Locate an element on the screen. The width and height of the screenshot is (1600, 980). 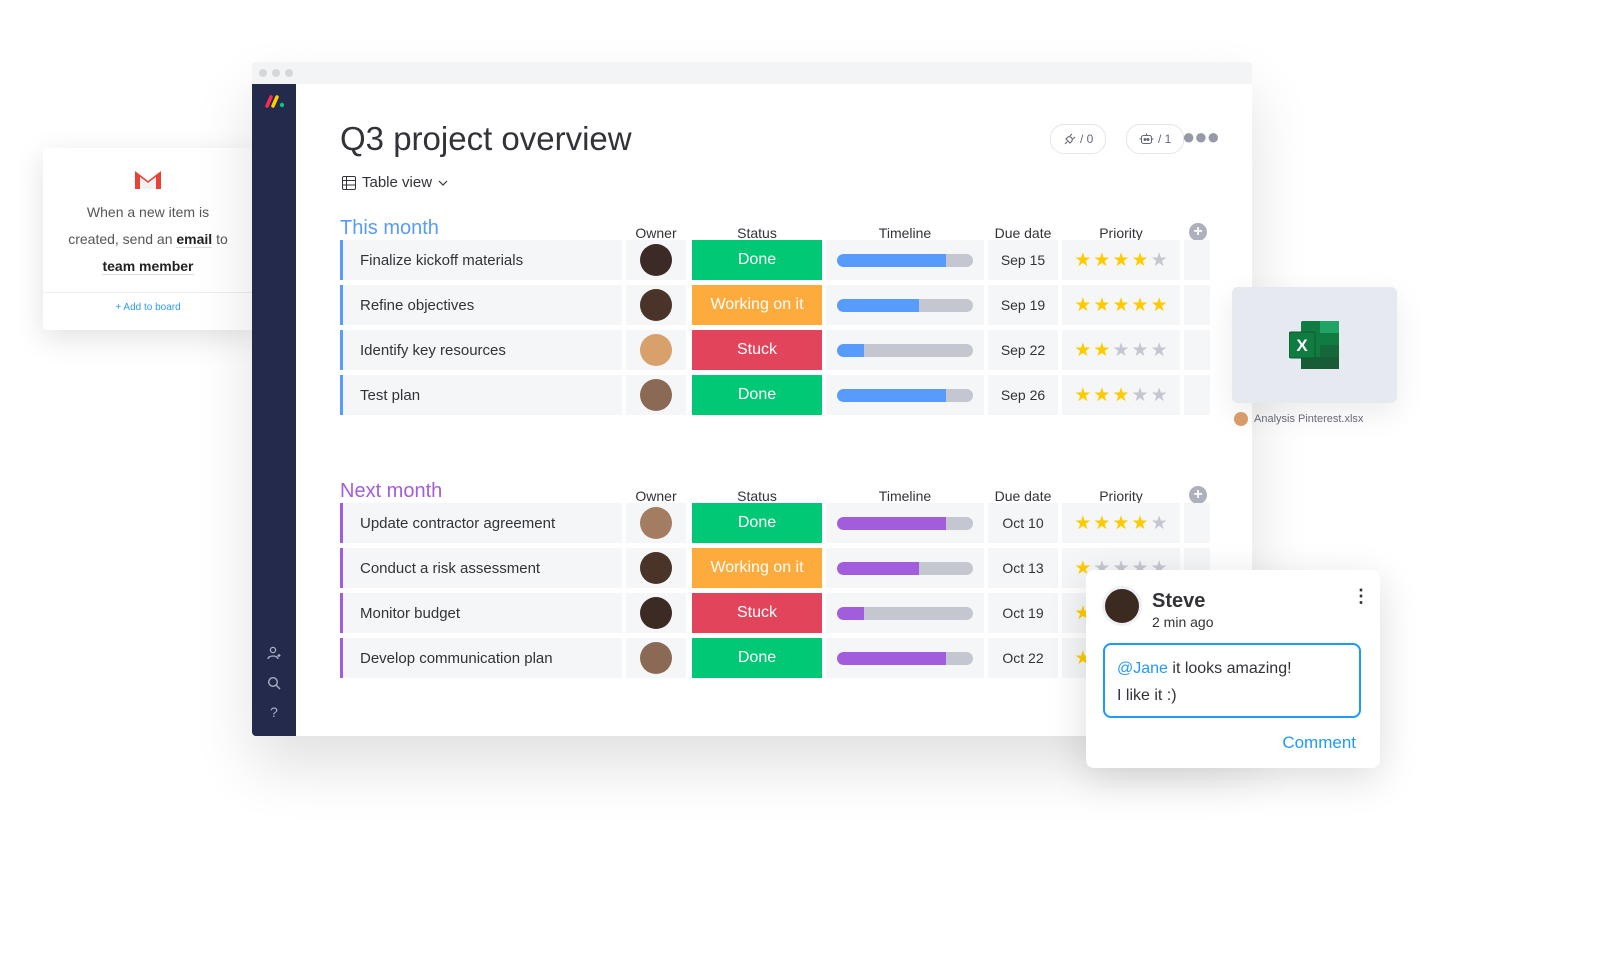
item-name: Monitor budget is located at coordinates (481, 613).